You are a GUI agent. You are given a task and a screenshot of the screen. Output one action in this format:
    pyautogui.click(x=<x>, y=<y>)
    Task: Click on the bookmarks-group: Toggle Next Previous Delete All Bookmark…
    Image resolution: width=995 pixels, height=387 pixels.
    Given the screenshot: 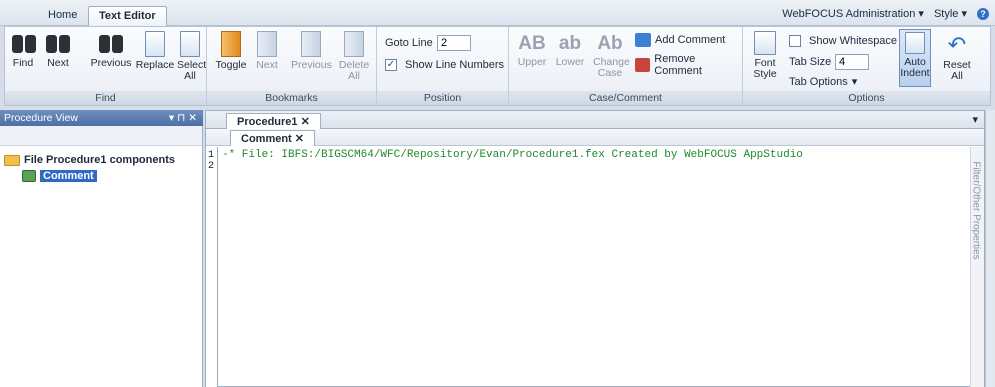 What is the action you would take?
    pyautogui.click(x=292, y=66)
    